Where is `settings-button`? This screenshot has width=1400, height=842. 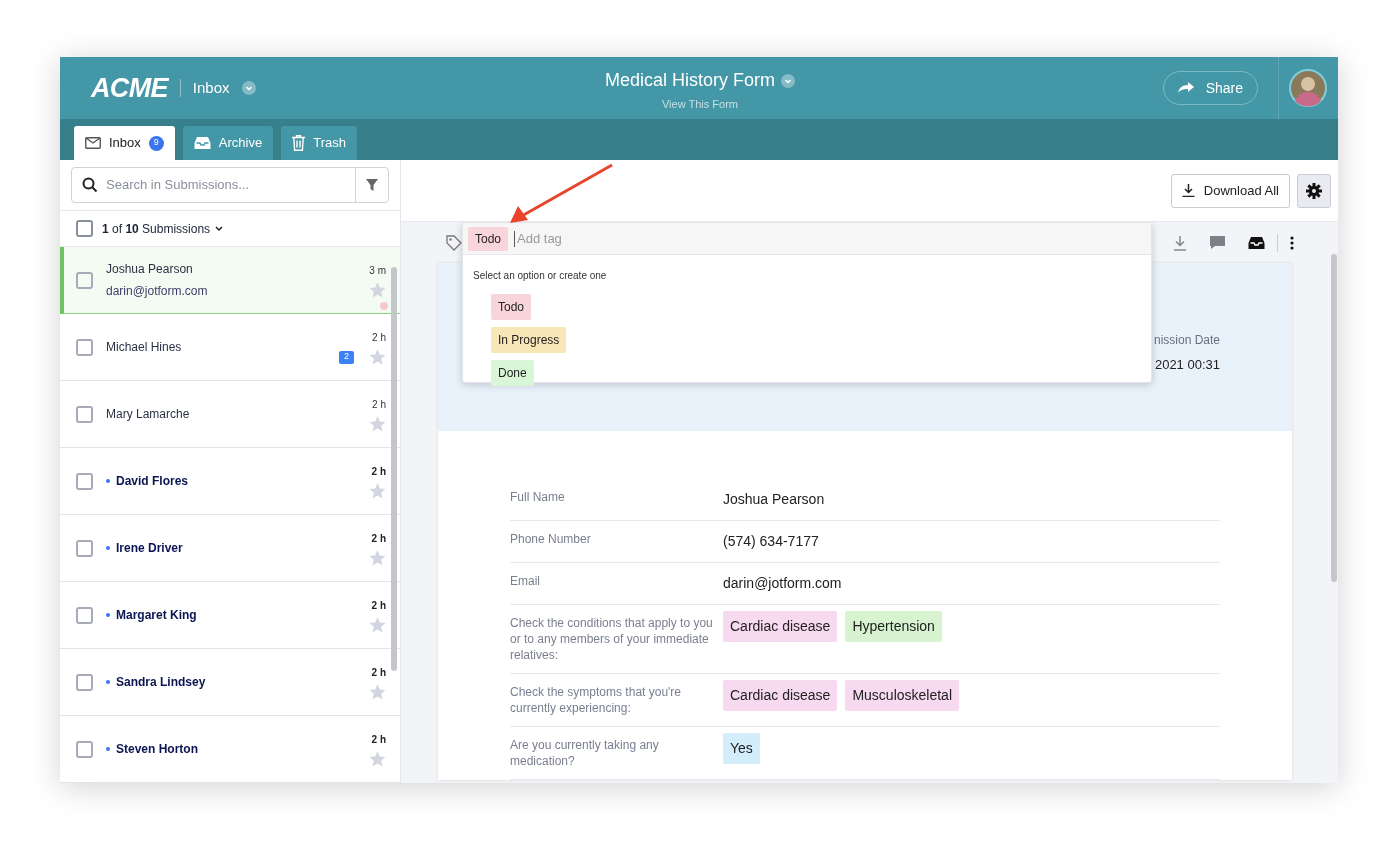
settings-button is located at coordinates (1314, 190).